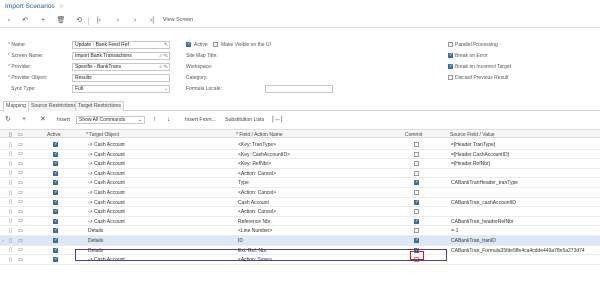 Image resolution: width=600 pixels, height=291 pixels. I want to click on field-action-cell: ID, so click(318, 241).